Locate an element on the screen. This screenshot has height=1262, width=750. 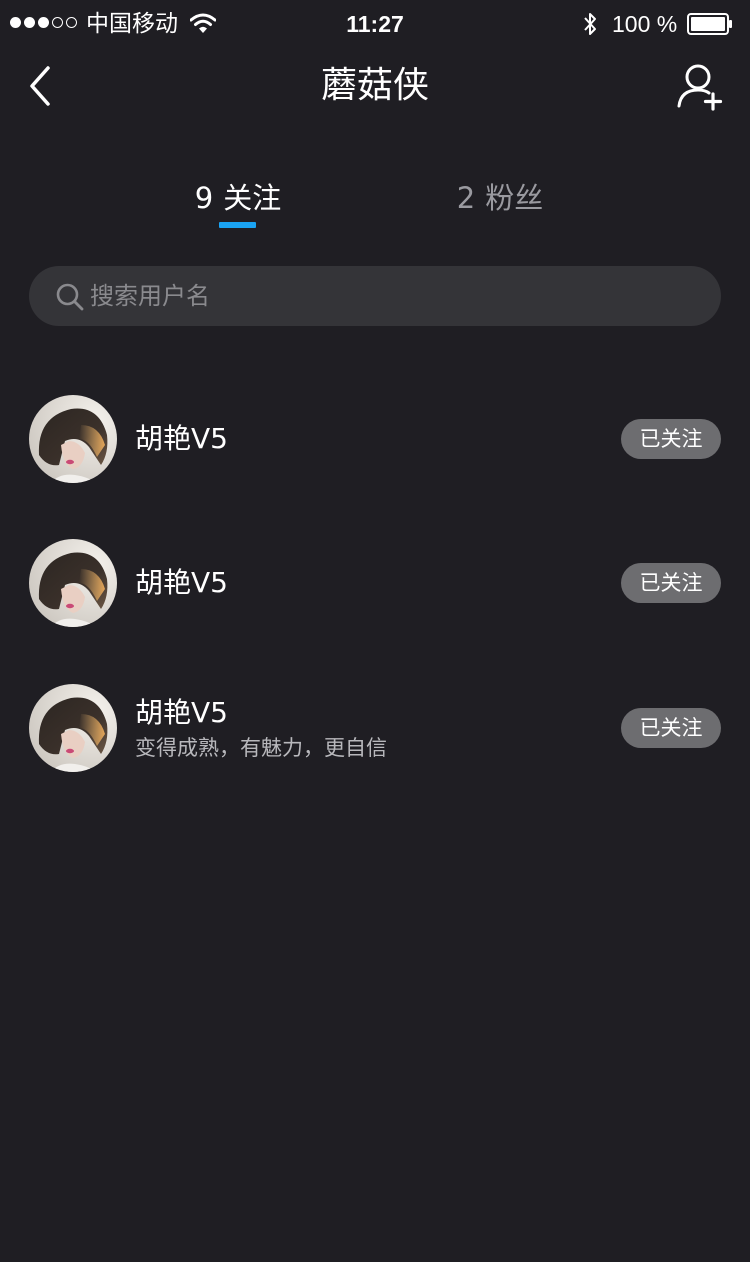
add-user-button is located at coordinates (700, 87).